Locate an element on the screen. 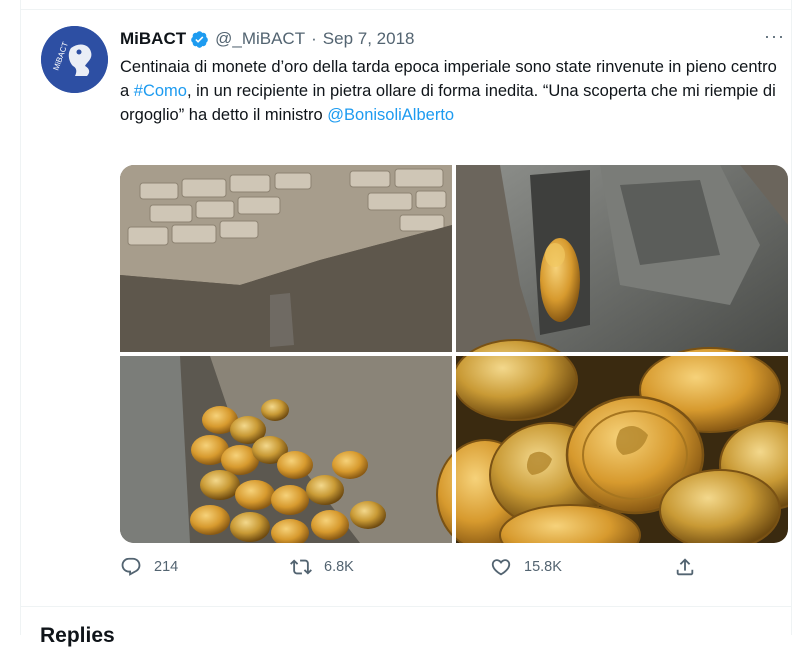  mention-link: @BonisoliAlberto is located at coordinates (390, 115).